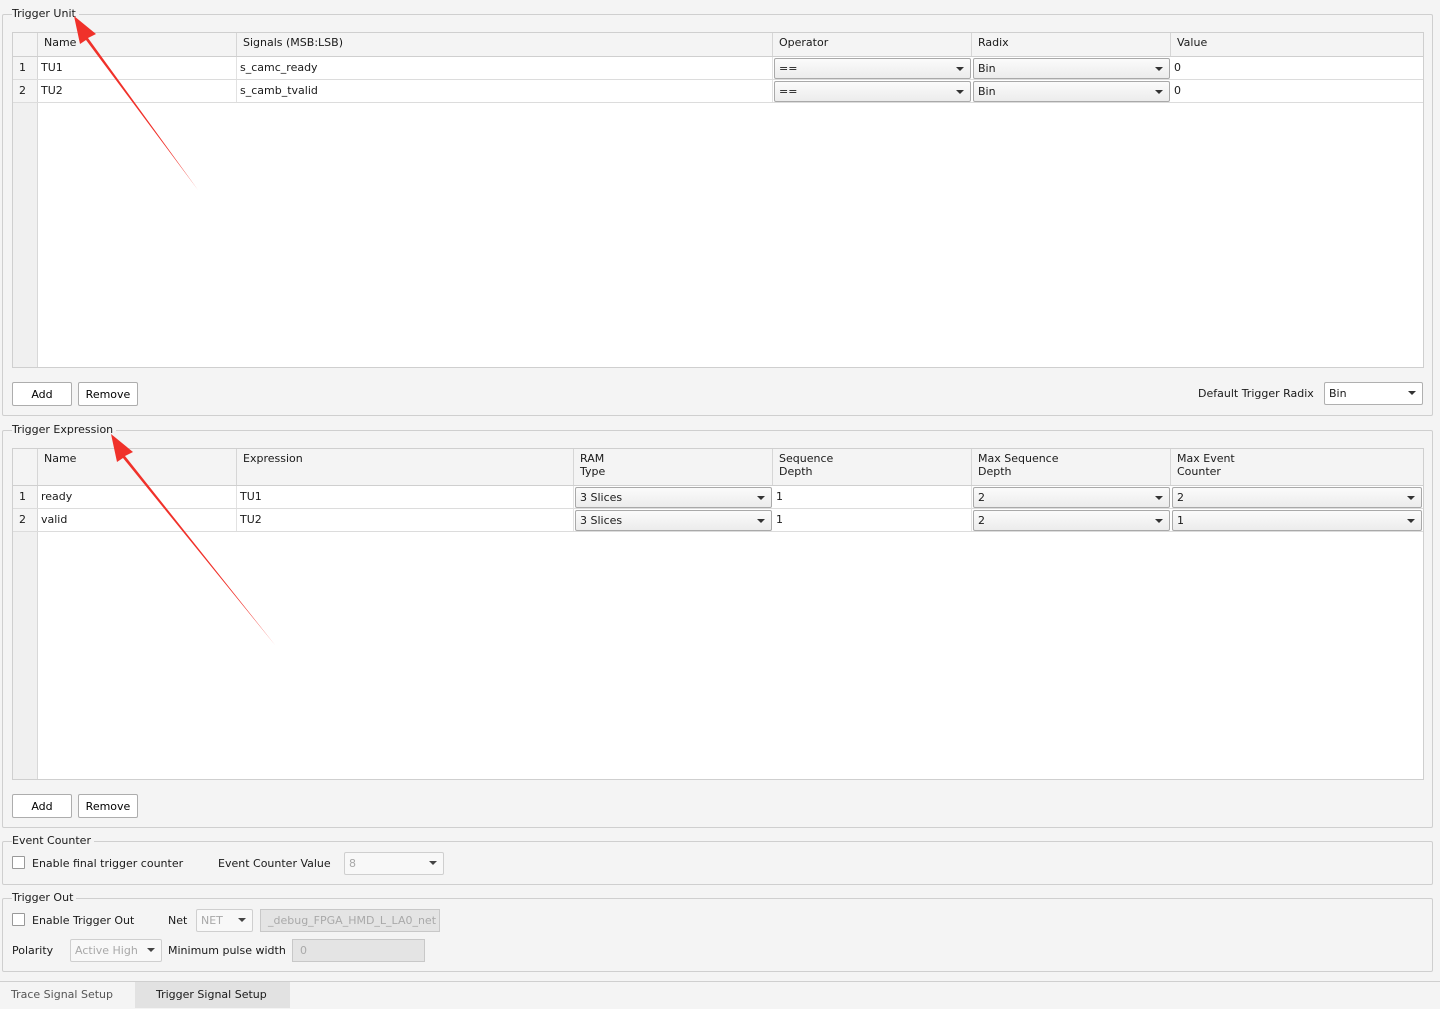  What do you see at coordinates (1297, 467) in the screenshot?
I see `col-header-max-event-counter: Max Event Counter` at bounding box center [1297, 467].